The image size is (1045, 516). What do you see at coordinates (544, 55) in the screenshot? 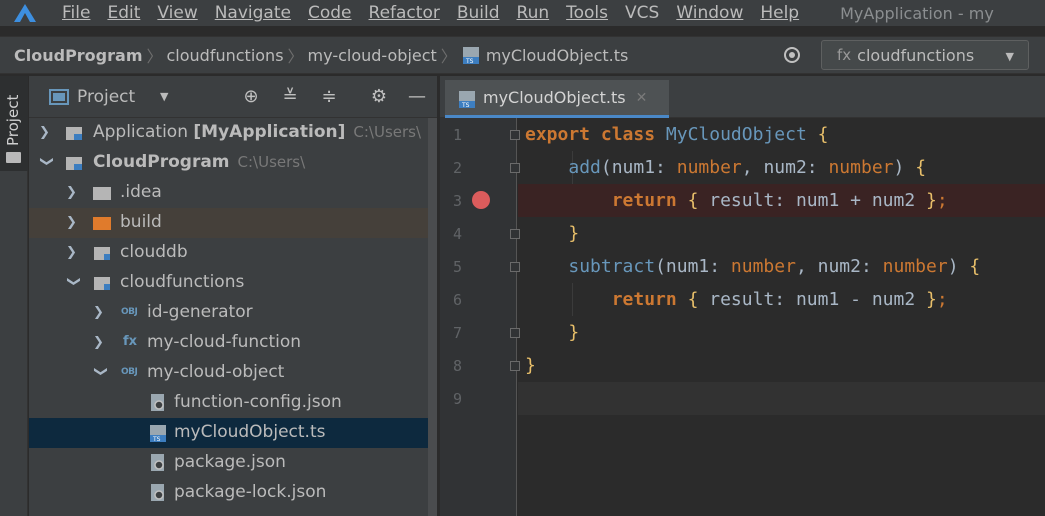
I see `breadcrumb-file: TS myCloudObject.ts` at bounding box center [544, 55].